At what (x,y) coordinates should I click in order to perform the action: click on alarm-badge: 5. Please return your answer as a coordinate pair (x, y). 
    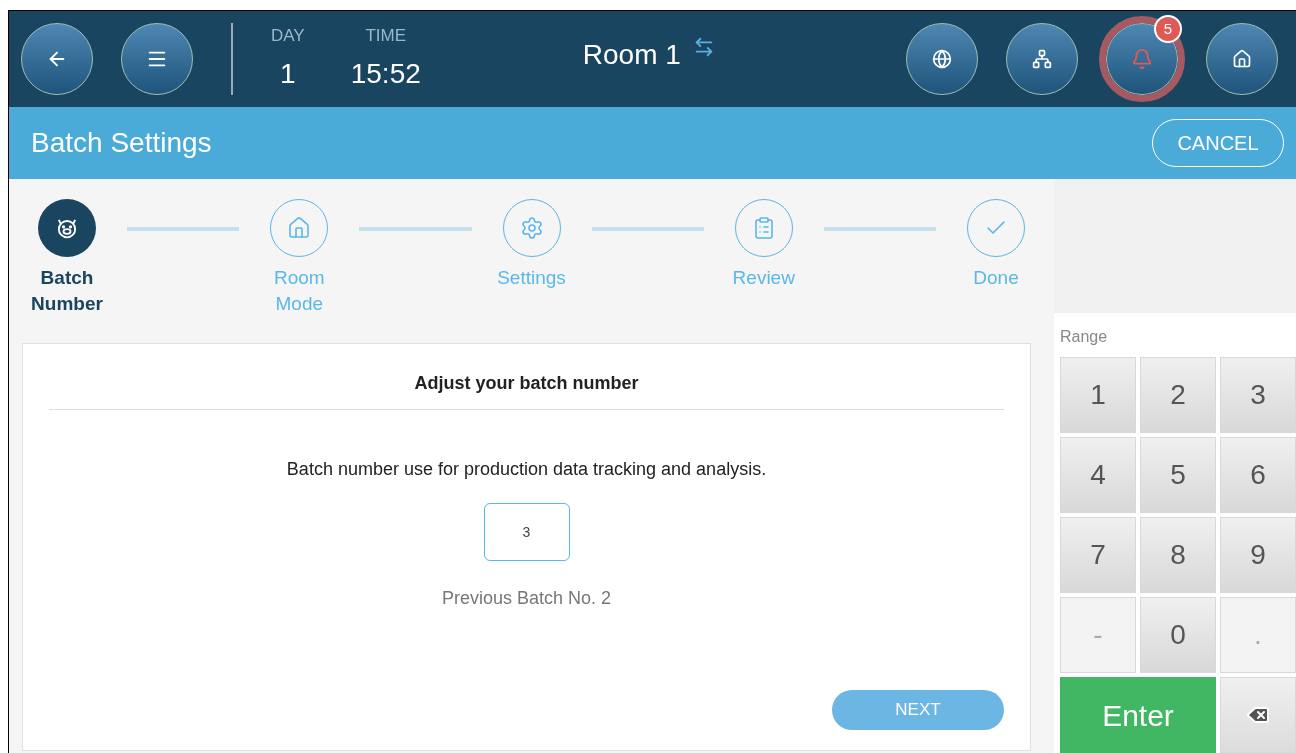
    Looking at the image, I should click on (1168, 29).